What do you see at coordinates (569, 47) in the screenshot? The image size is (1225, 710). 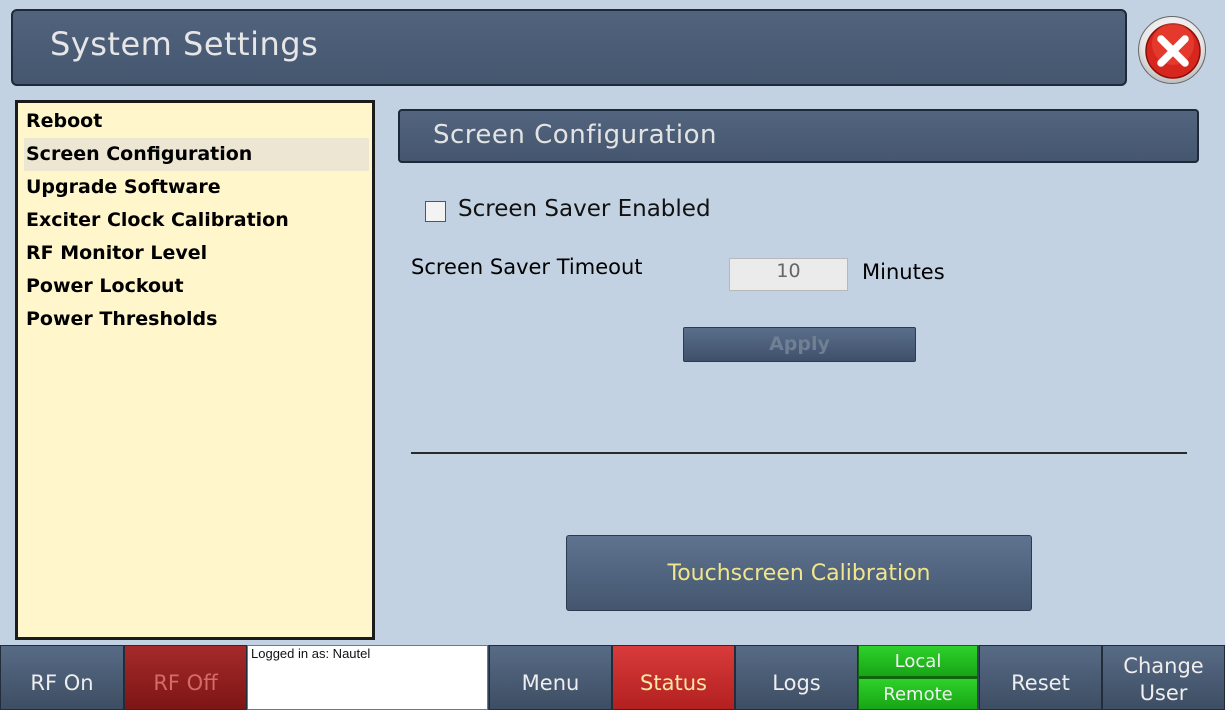 I see `title-bar: System Settings` at bounding box center [569, 47].